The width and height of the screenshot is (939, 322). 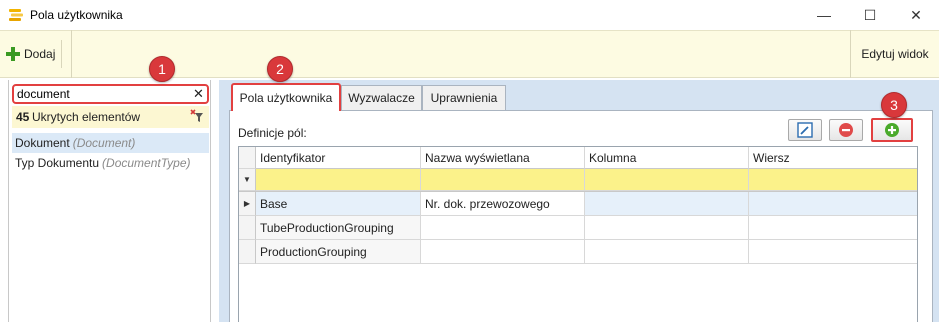 I want to click on edit-button, so click(x=805, y=130).